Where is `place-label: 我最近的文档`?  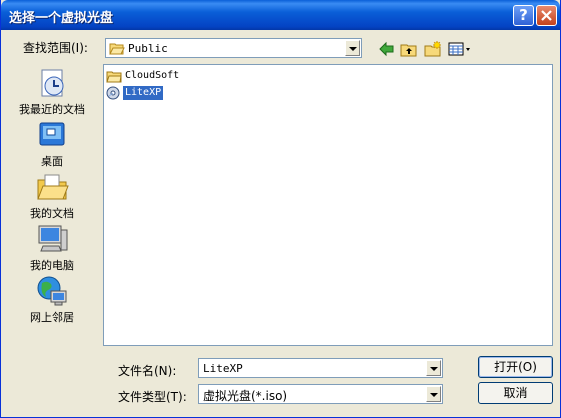
place-label: 我最近的文档 is located at coordinates (52, 109).